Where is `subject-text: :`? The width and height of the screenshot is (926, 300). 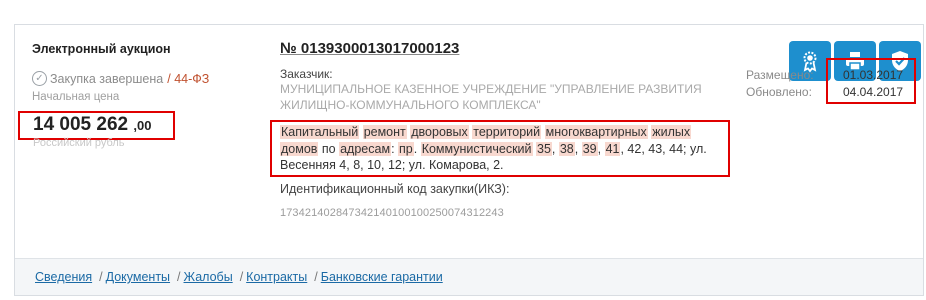
subject-text: : is located at coordinates (395, 148).